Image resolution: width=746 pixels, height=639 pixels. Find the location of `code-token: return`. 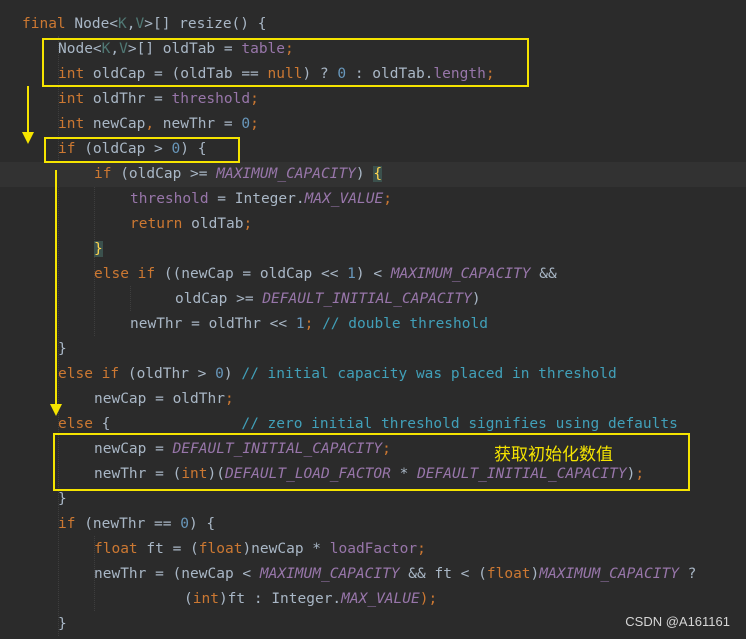

code-token: return is located at coordinates (161, 224).